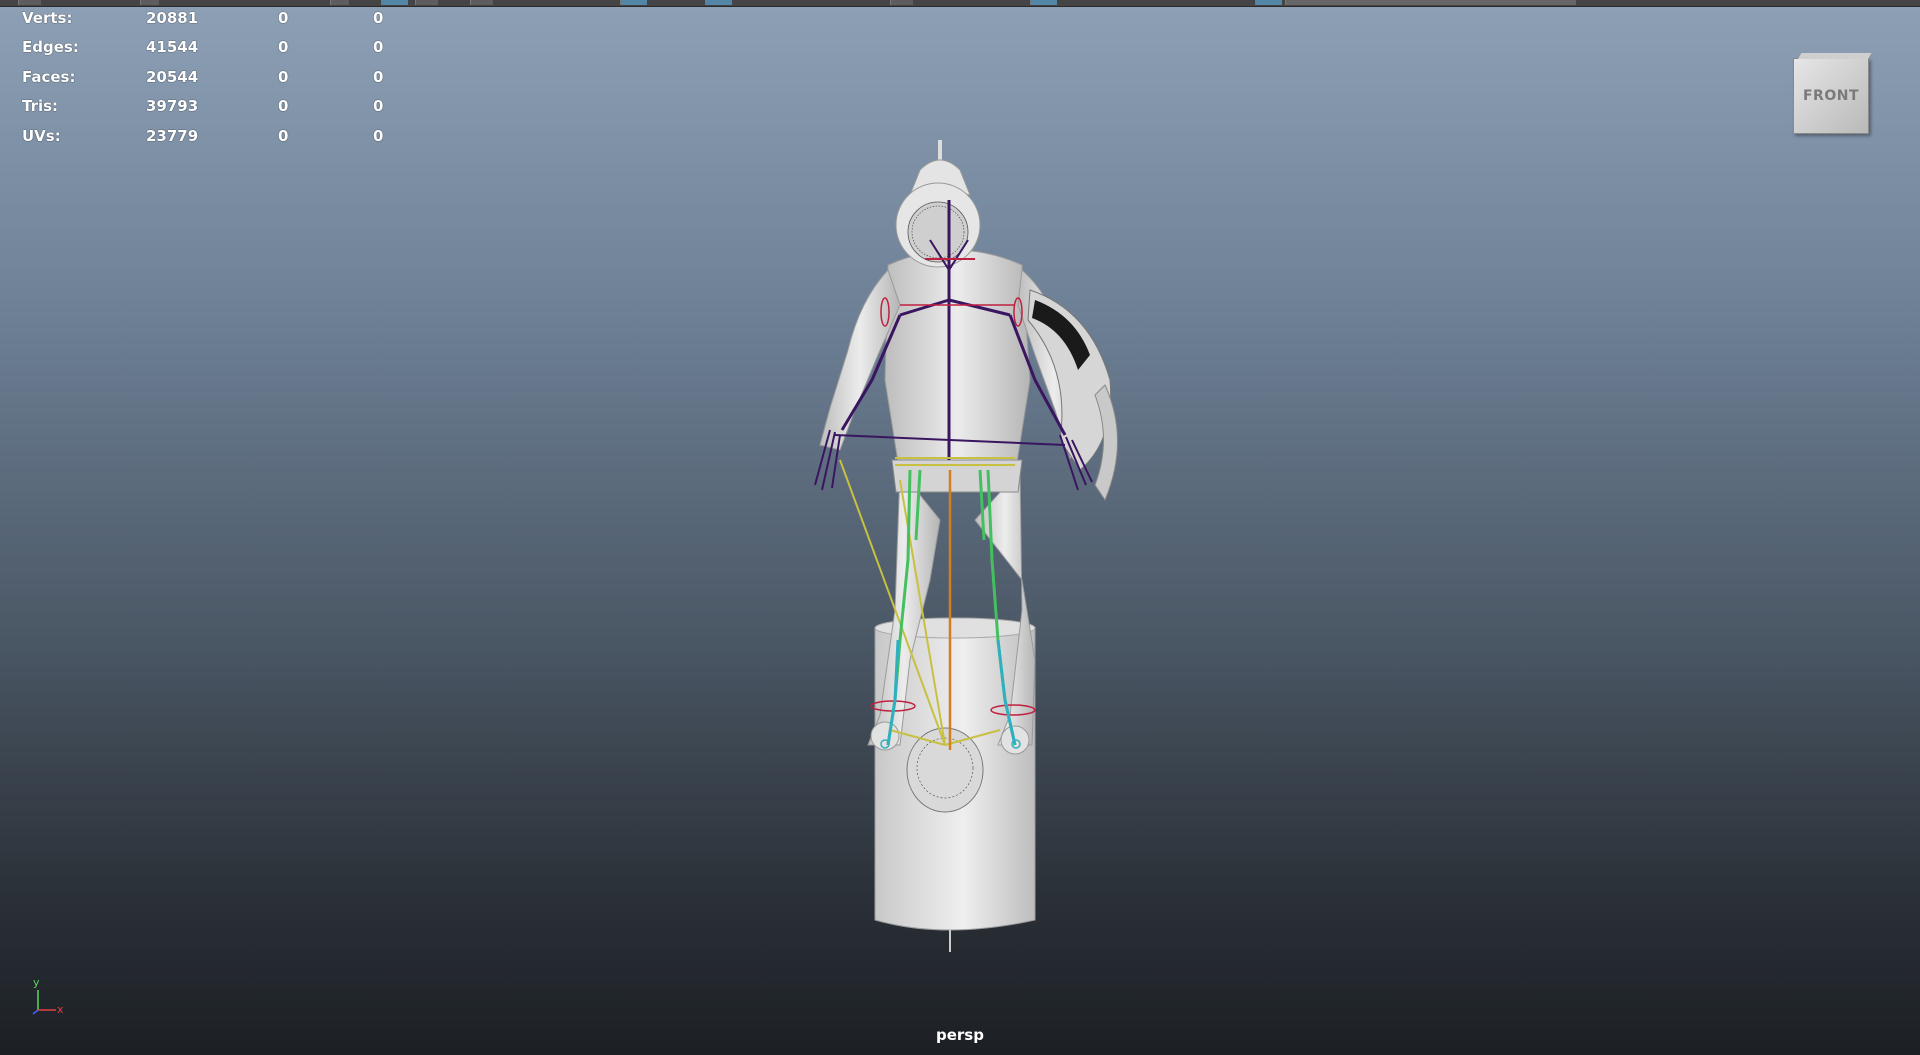 The width and height of the screenshot is (1920, 1055). What do you see at coordinates (172, 106) in the screenshot?
I see `hud-value: 39793` at bounding box center [172, 106].